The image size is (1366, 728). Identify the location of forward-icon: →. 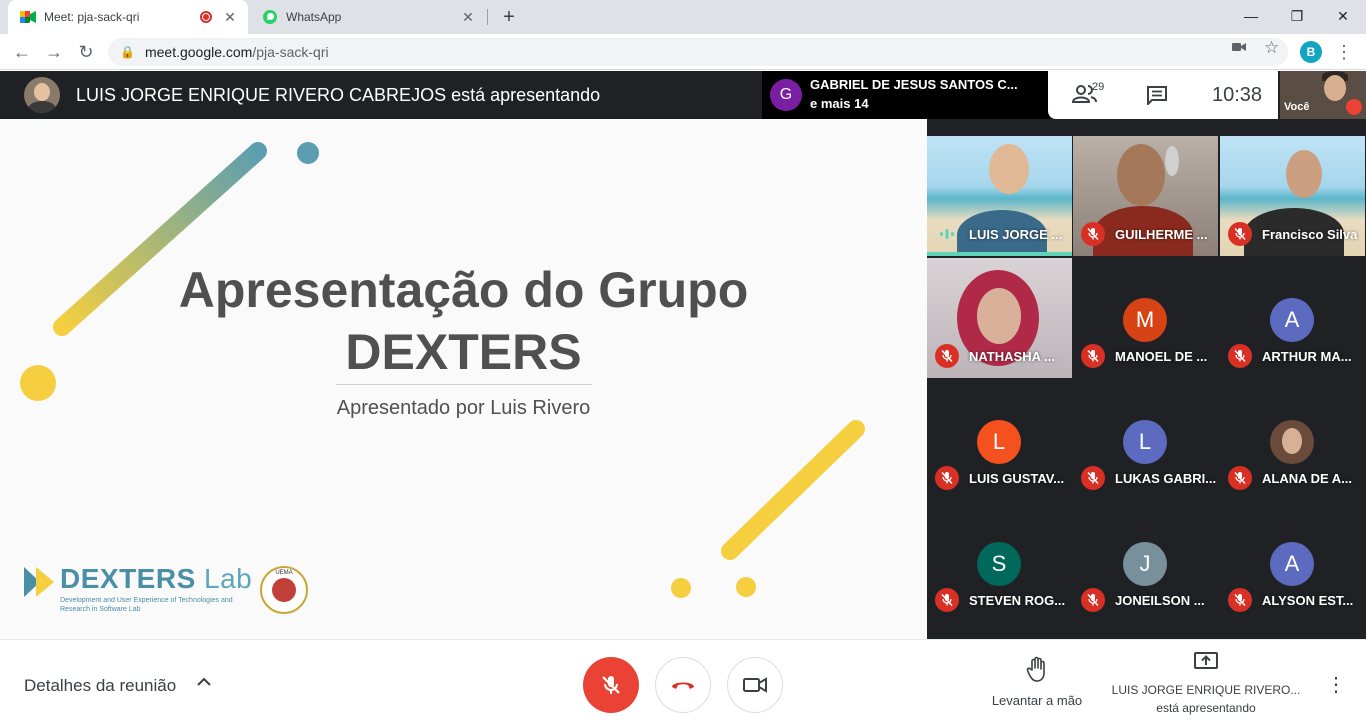
(54, 52).